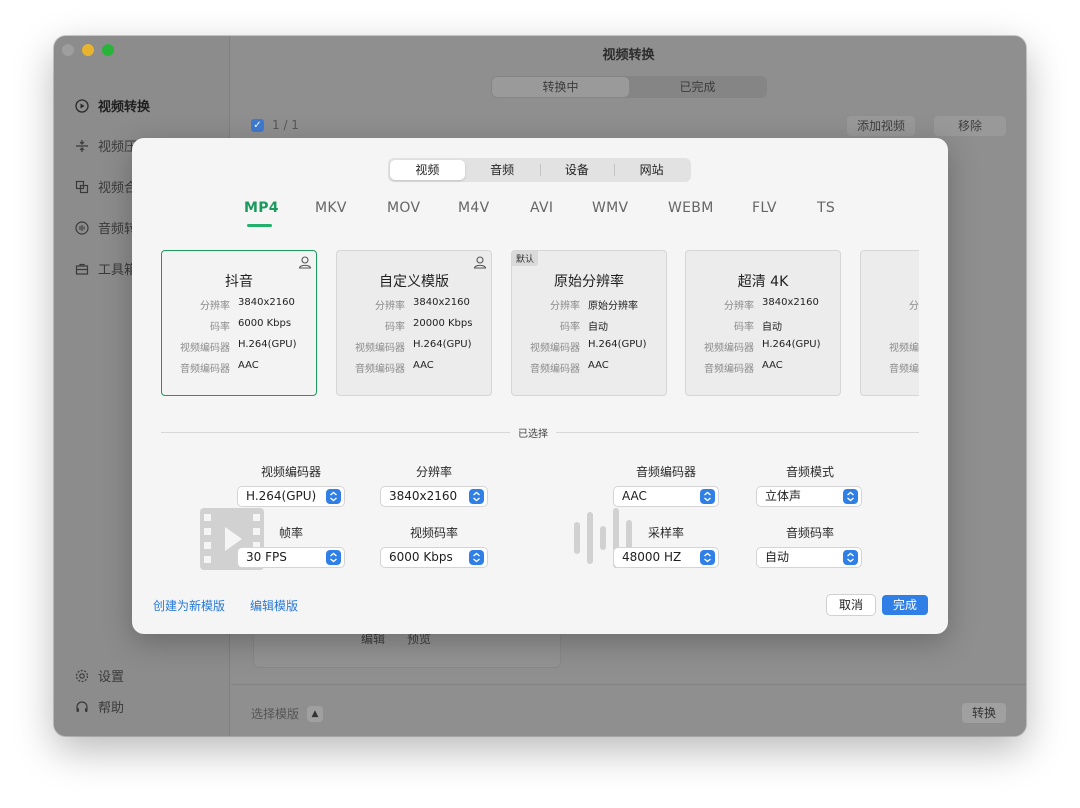 The height and width of the screenshot is (808, 1080). I want to click on audio-mode-select: 立体声, so click(809, 496).